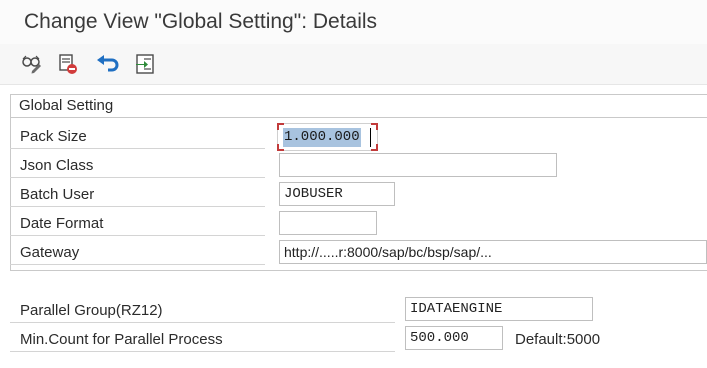 Image resolution: width=707 pixels, height=368 pixels. I want to click on pack-size-label: Pack Size, so click(137, 137).